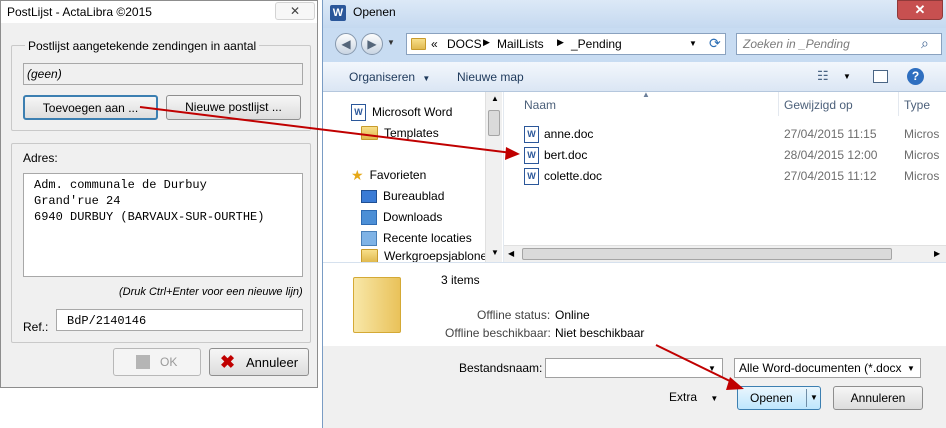  Describe the element at coordinates (326, 130) in the screenshot. I see `arrow-to-bert` at that location.